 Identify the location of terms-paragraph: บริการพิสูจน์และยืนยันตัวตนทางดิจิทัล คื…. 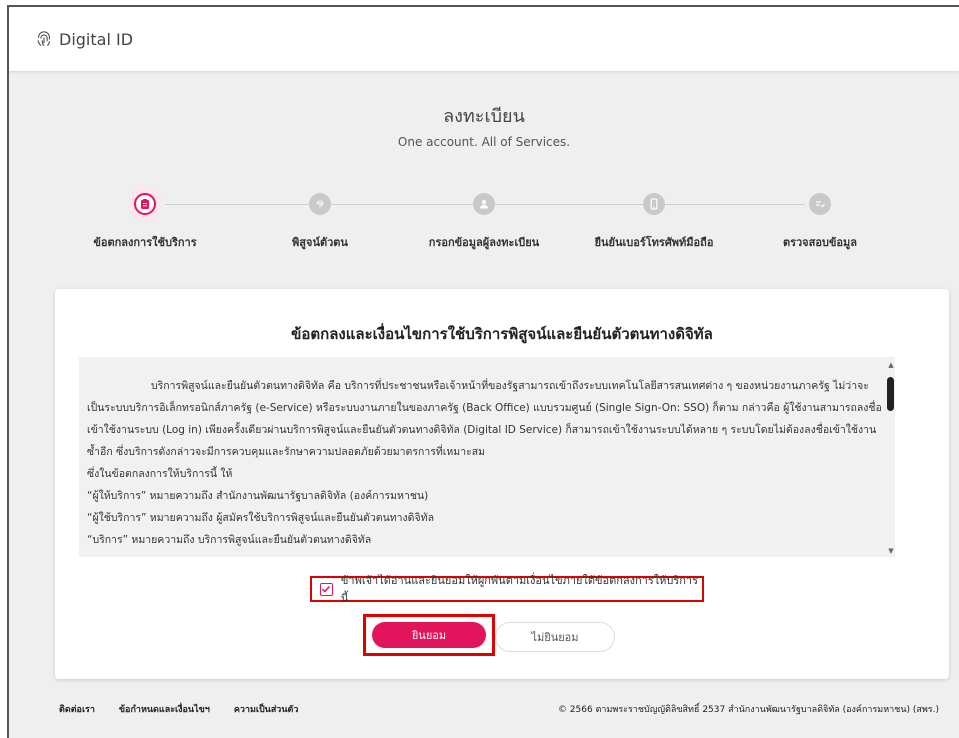
(484, 419).